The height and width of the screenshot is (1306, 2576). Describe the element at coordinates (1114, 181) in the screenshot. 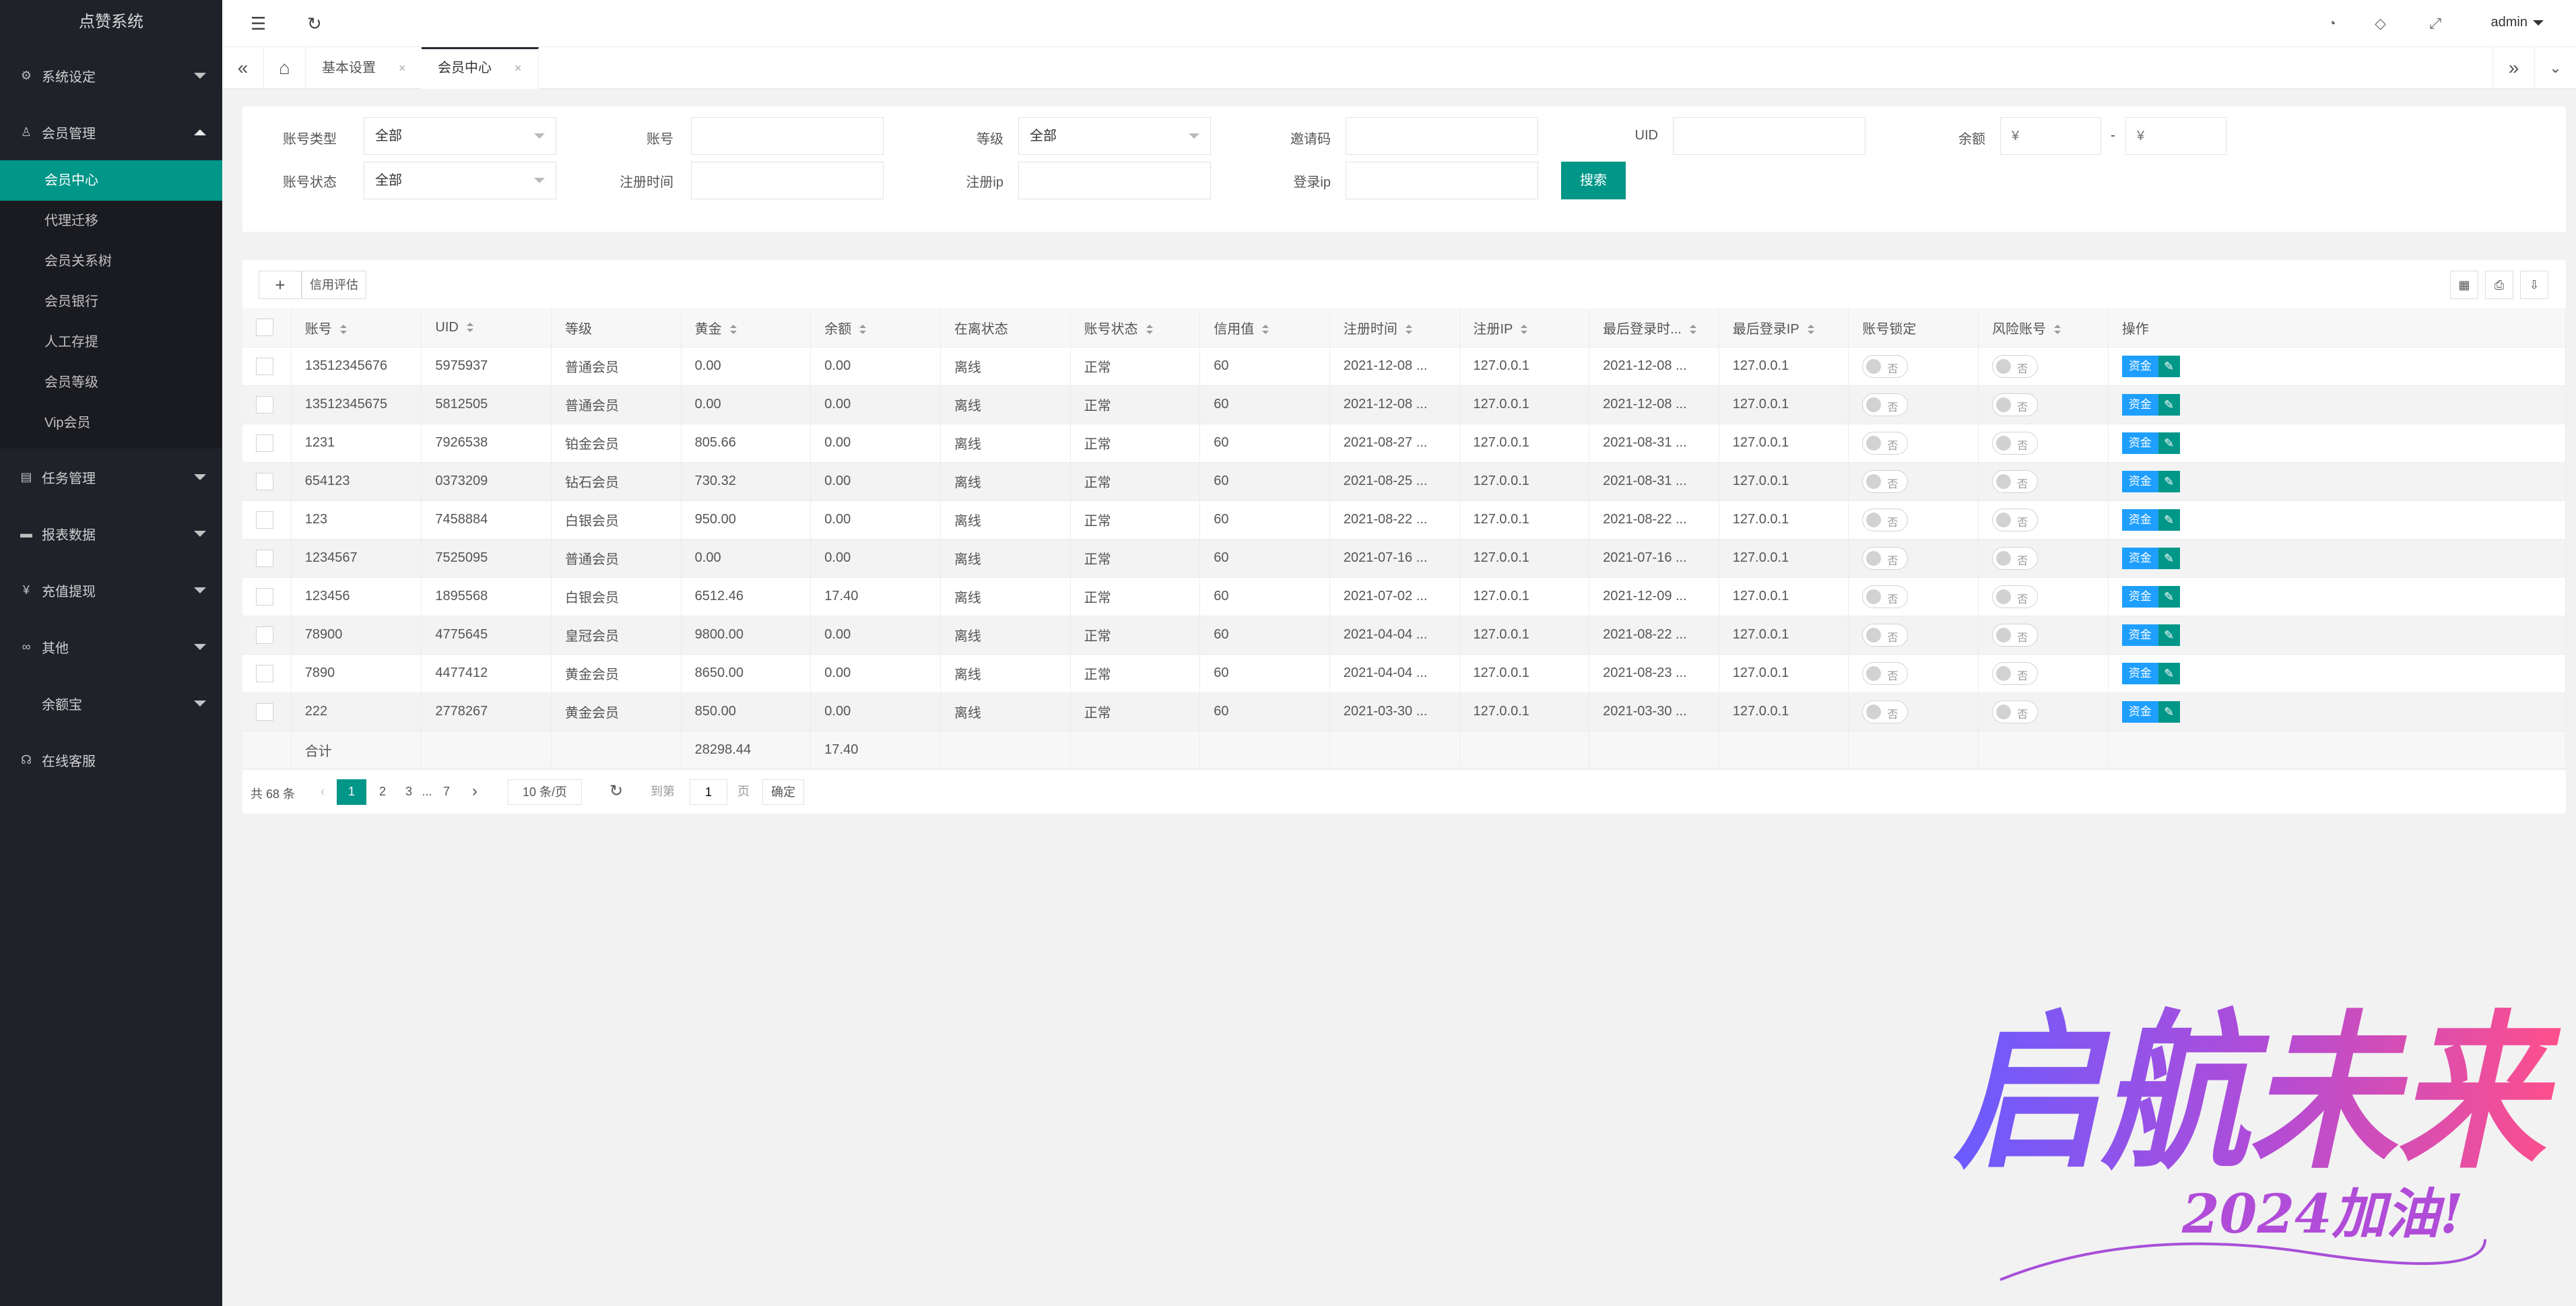

I see `reg-ip-input` at that location.